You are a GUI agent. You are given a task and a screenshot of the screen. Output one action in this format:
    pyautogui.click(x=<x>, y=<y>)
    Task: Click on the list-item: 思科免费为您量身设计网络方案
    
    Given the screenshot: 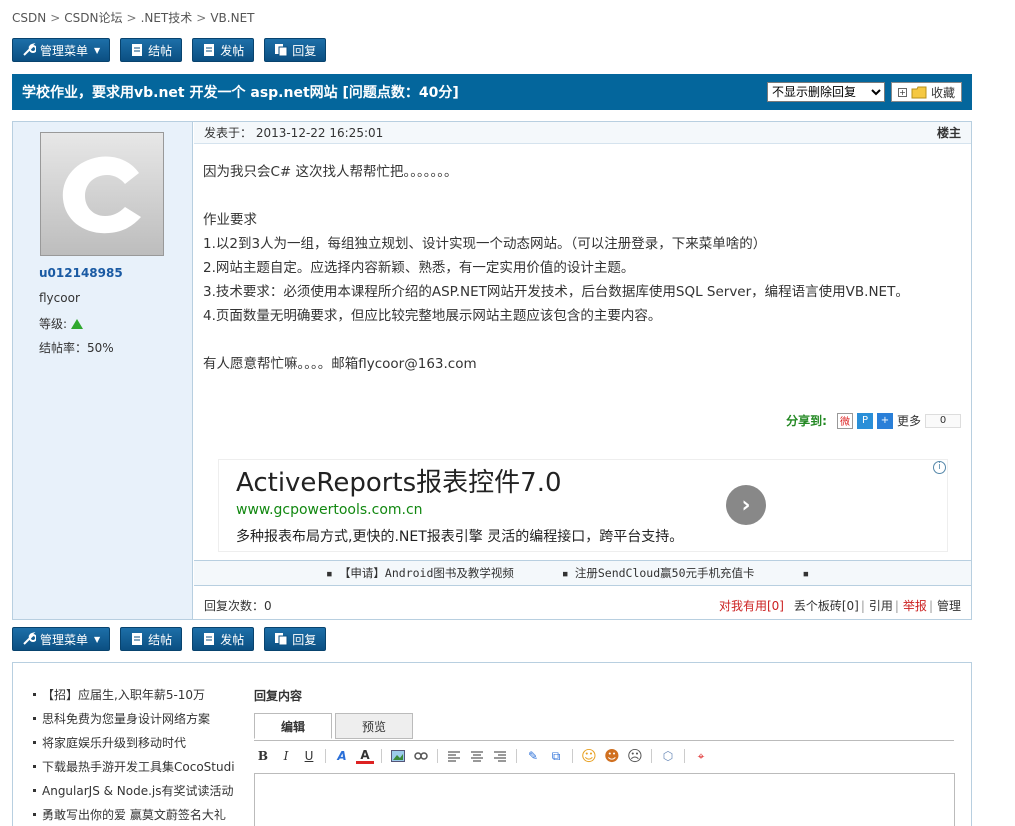 What is the action you would take?
    pyautogui.click(x=134, y=721)
    